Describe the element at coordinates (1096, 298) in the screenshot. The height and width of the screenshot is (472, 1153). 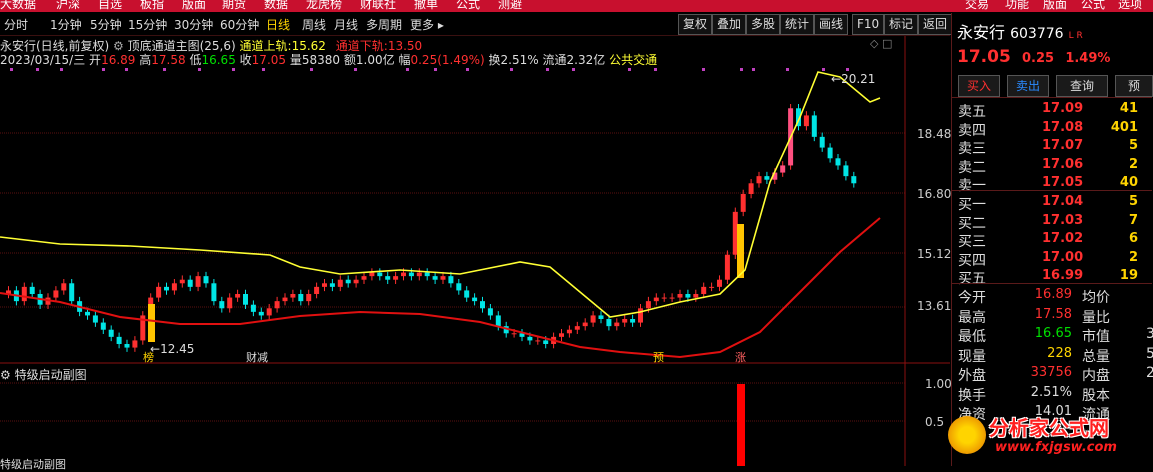
I see `stat-label-2: 均价` at that location.